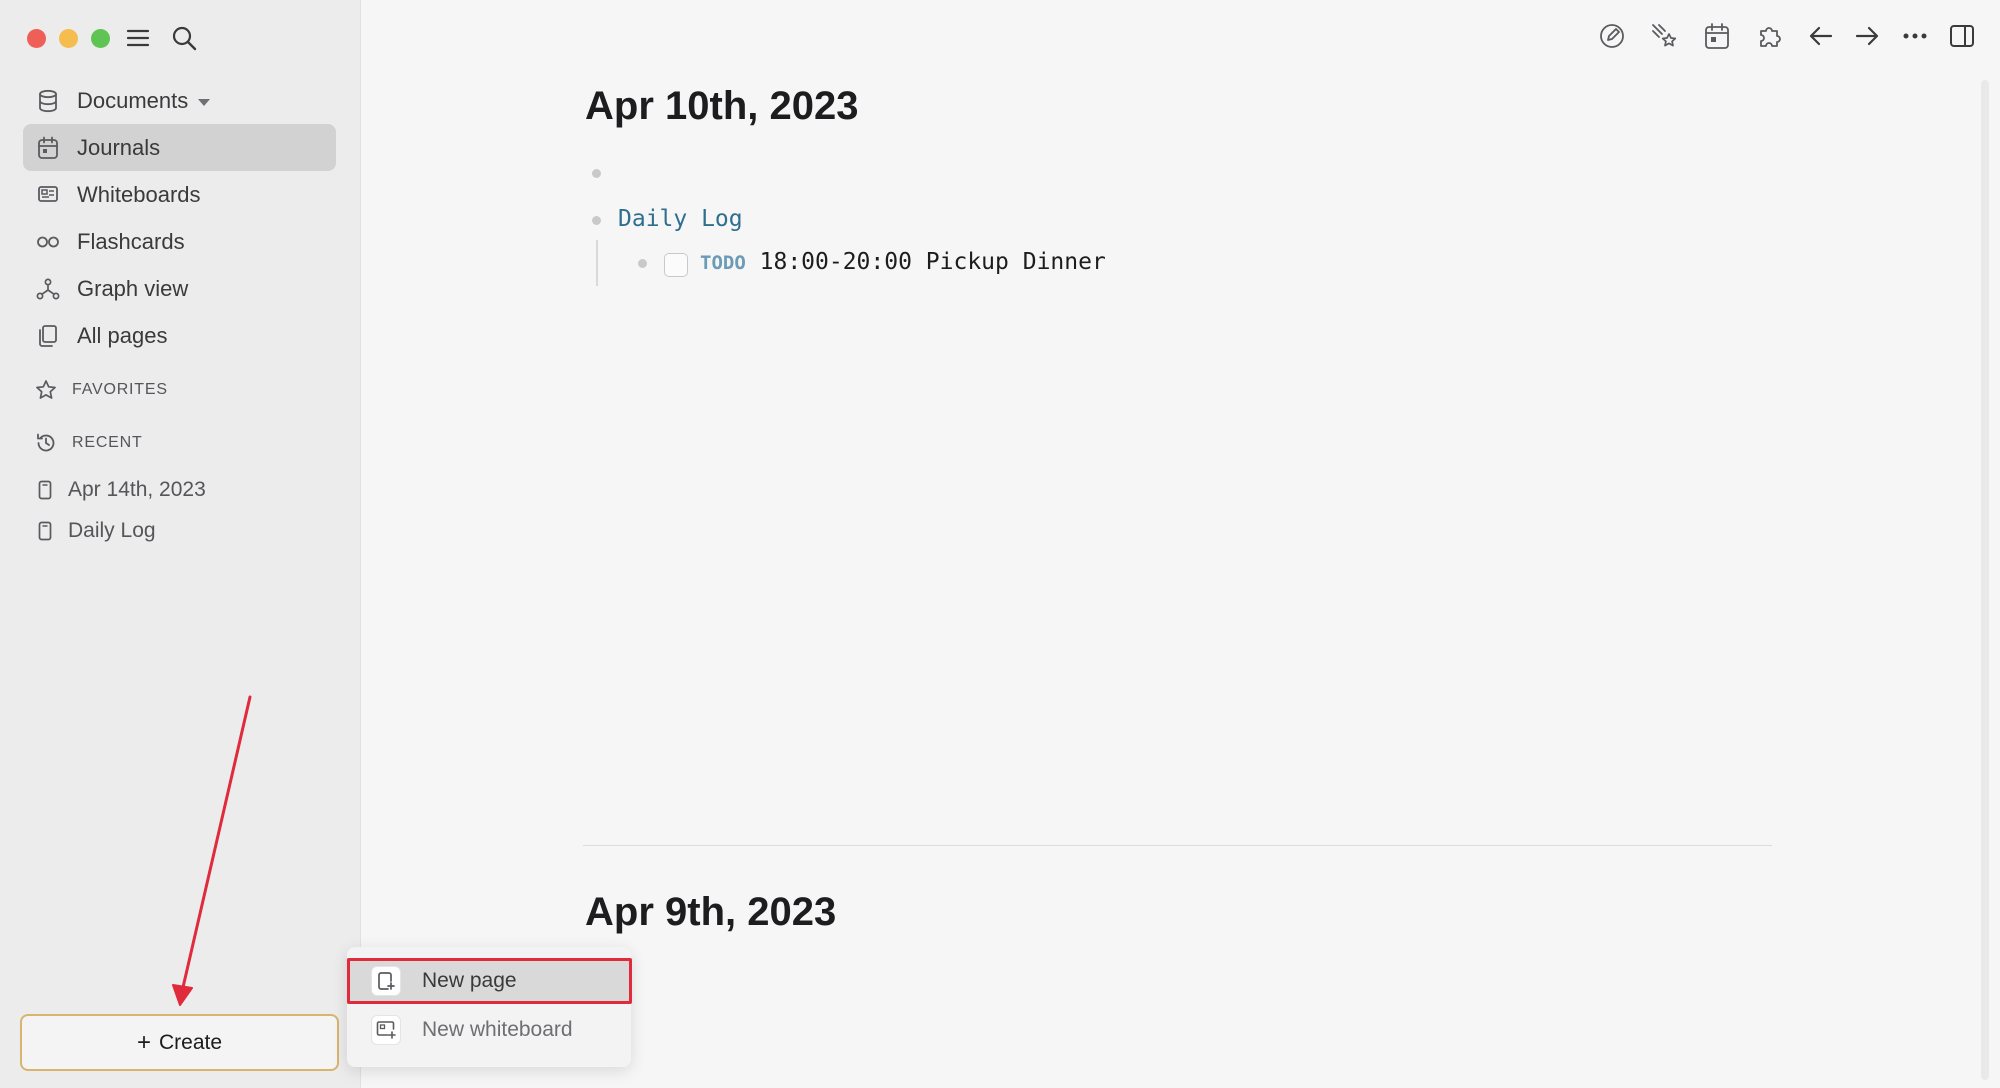 This screenshot has height=1088, width=2000. Describe the element at coordinates (1915, 36) in the screenshot. I see `more-icon` at that location.